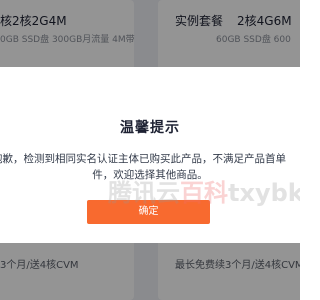 The width and height of the screenshot is (320, 300). I want to click on watermark-prefix: 腾讯云, so click(144, 193).